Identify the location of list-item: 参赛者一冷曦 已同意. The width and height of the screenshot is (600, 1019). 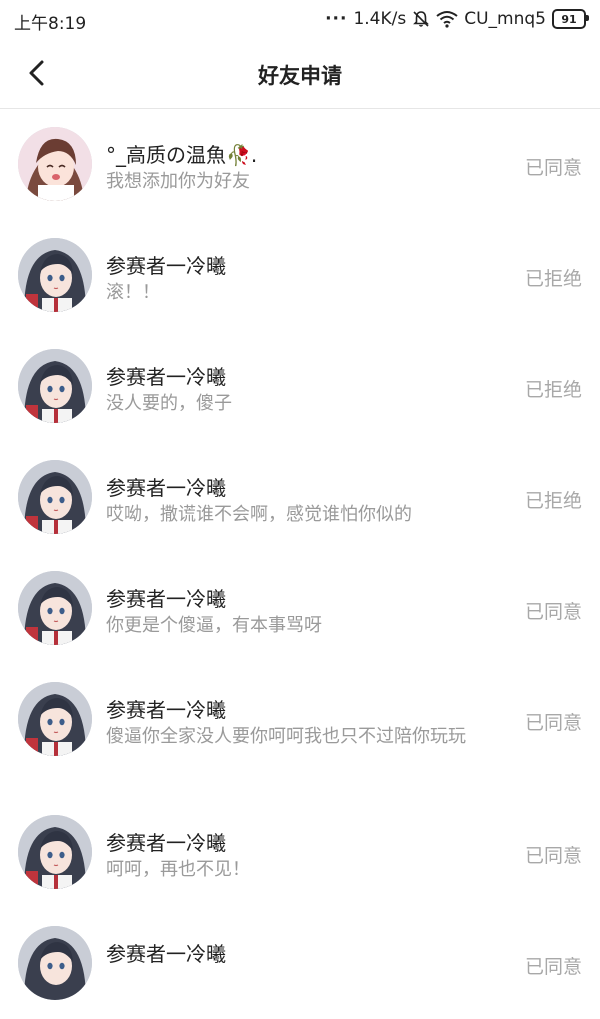
(300, 963).